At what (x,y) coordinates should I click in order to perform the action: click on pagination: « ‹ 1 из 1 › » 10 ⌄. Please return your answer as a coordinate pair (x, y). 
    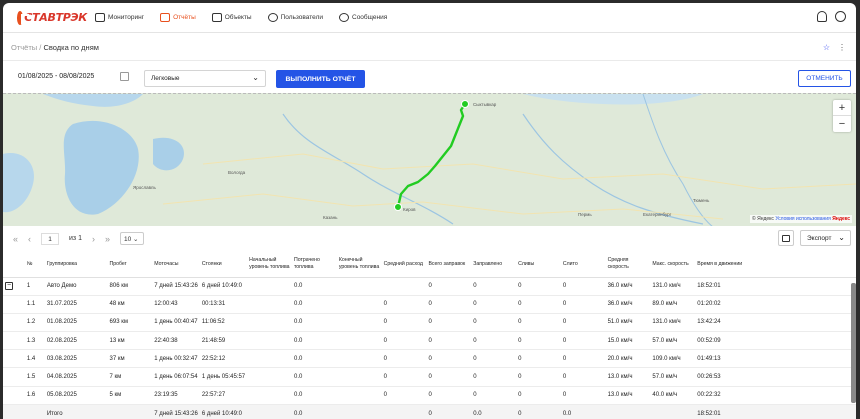
    Looking at the image, I should click on (78, 238).